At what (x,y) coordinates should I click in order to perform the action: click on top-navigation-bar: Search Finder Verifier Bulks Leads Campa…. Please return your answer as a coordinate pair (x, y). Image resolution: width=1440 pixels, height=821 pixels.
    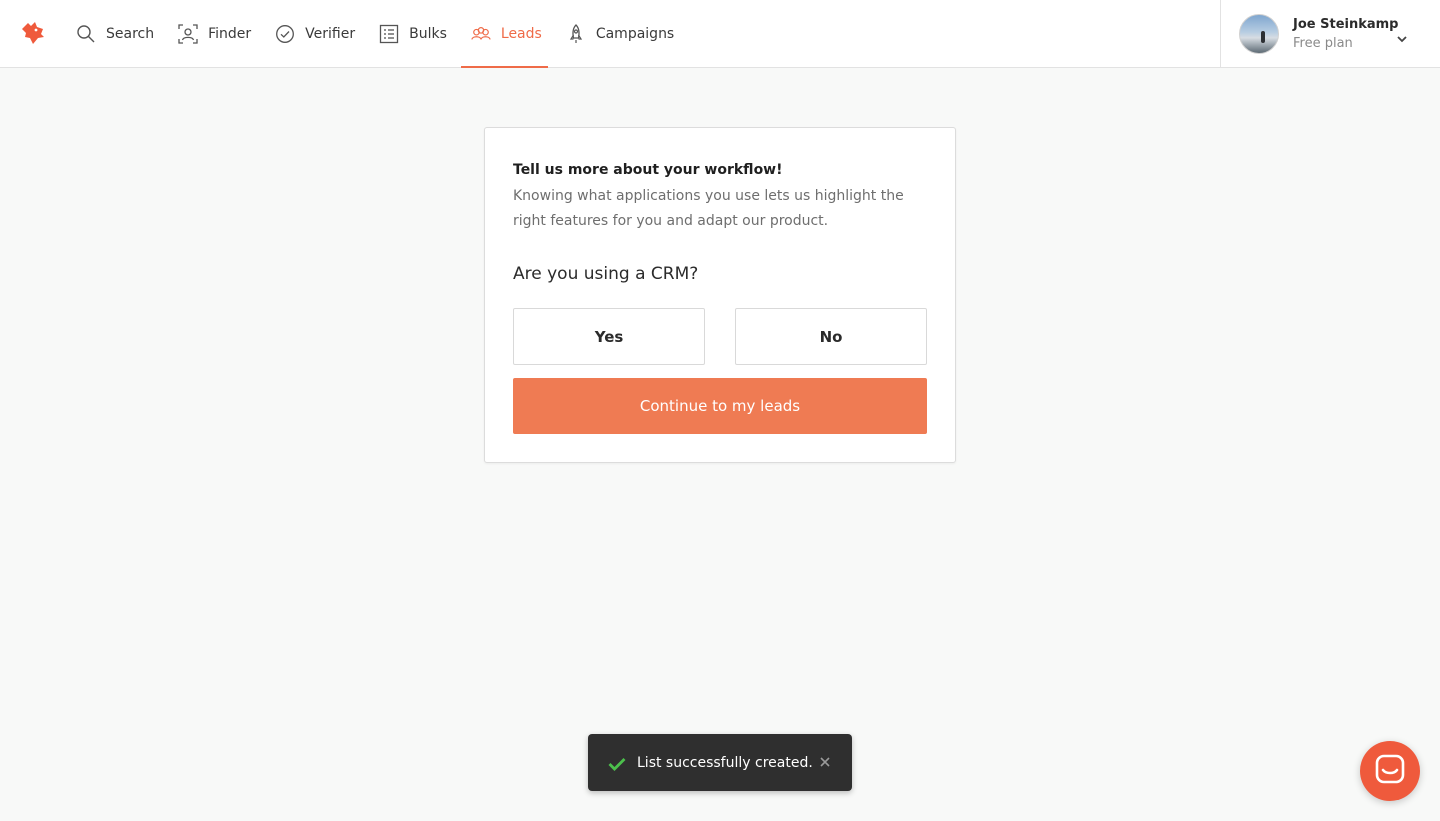
    Looking at the image, I should click on (720, 34).